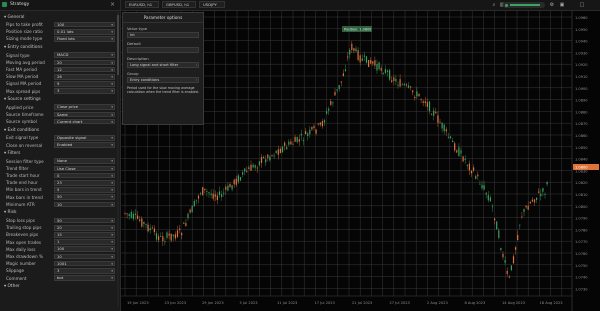 This screenshot has width=600, height=311. What do you see at coordinates (494, 5) in the screenshot?
I see `search-icon: ⌕` at bounding box center [494, 5].